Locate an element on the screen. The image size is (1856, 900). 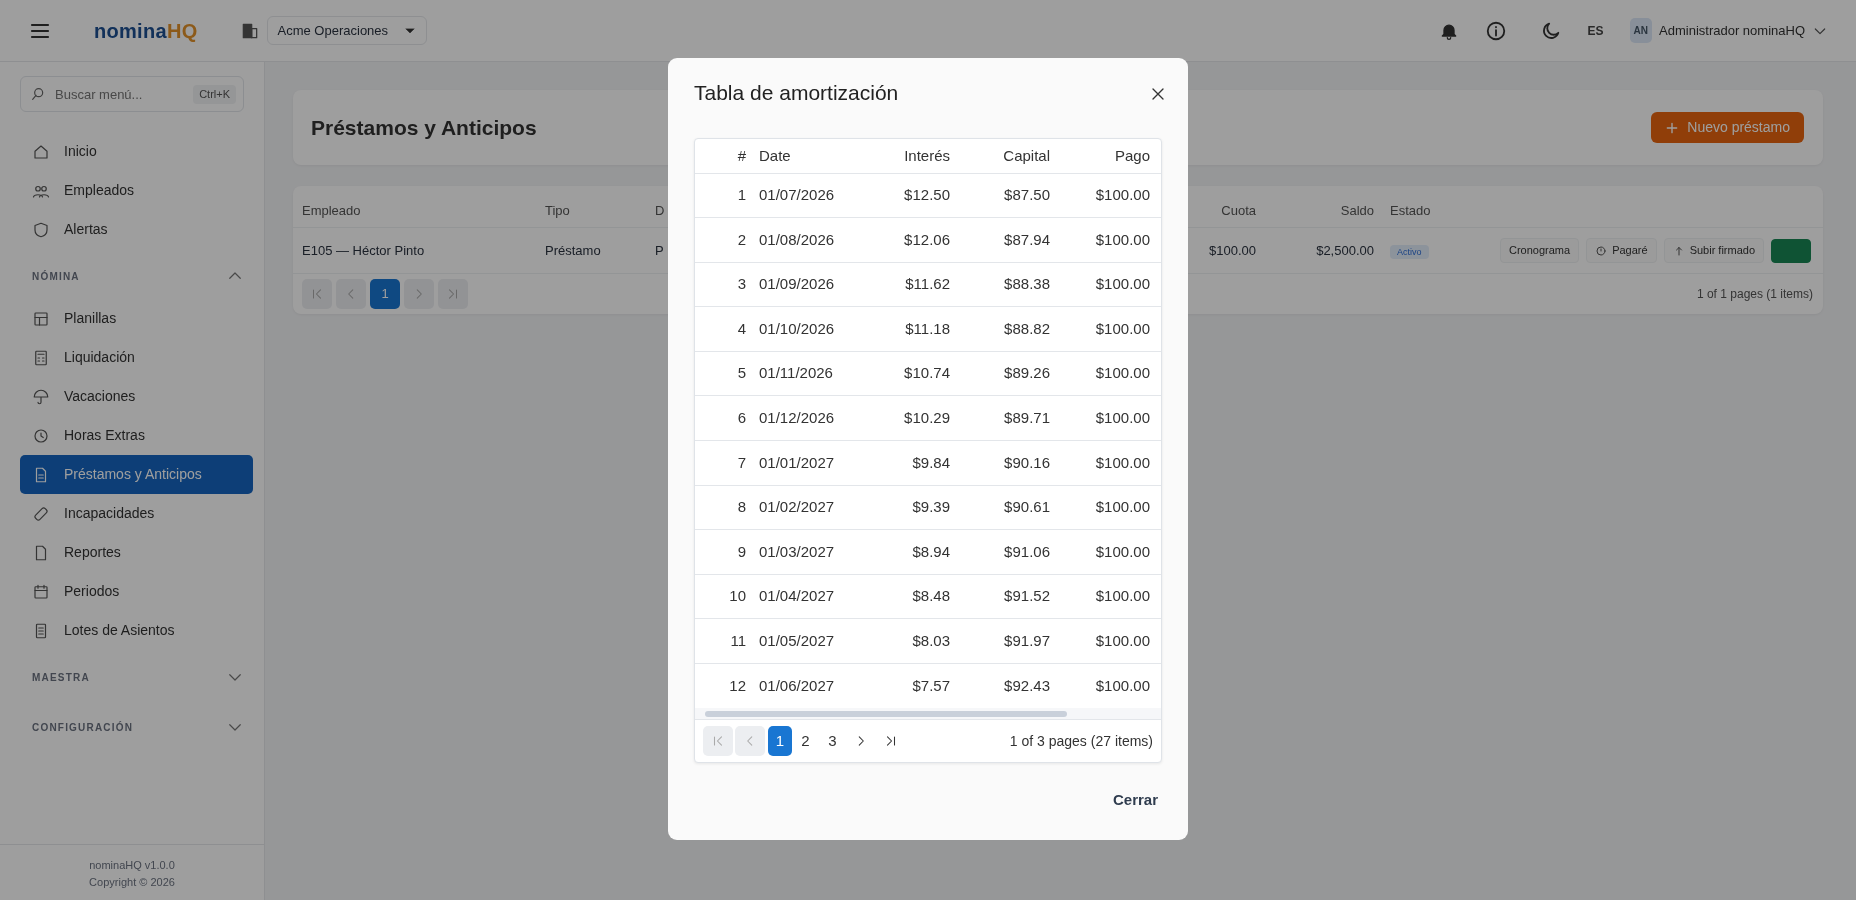
table-cell: 01/04/2027 is located at coordinates (797, 596).